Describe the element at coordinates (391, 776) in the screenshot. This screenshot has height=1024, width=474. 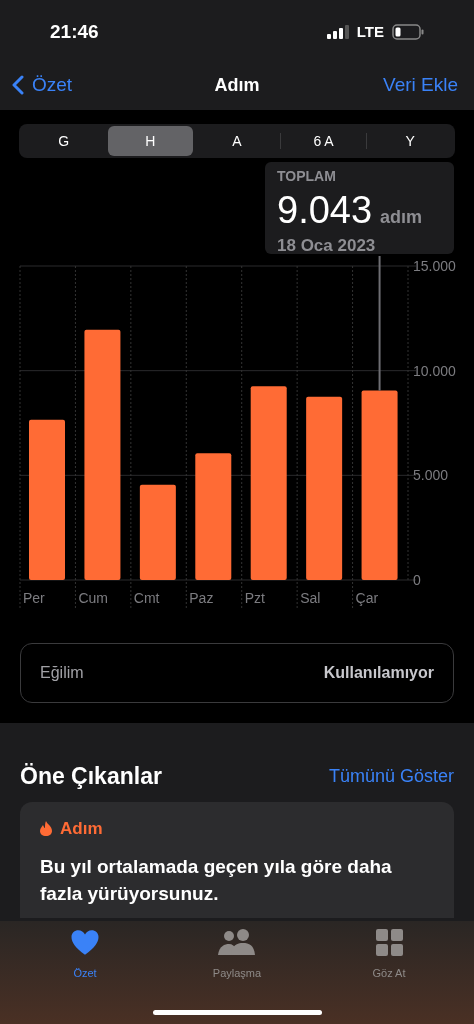
I see `show-all-link: Tümünü Göster` at that location.